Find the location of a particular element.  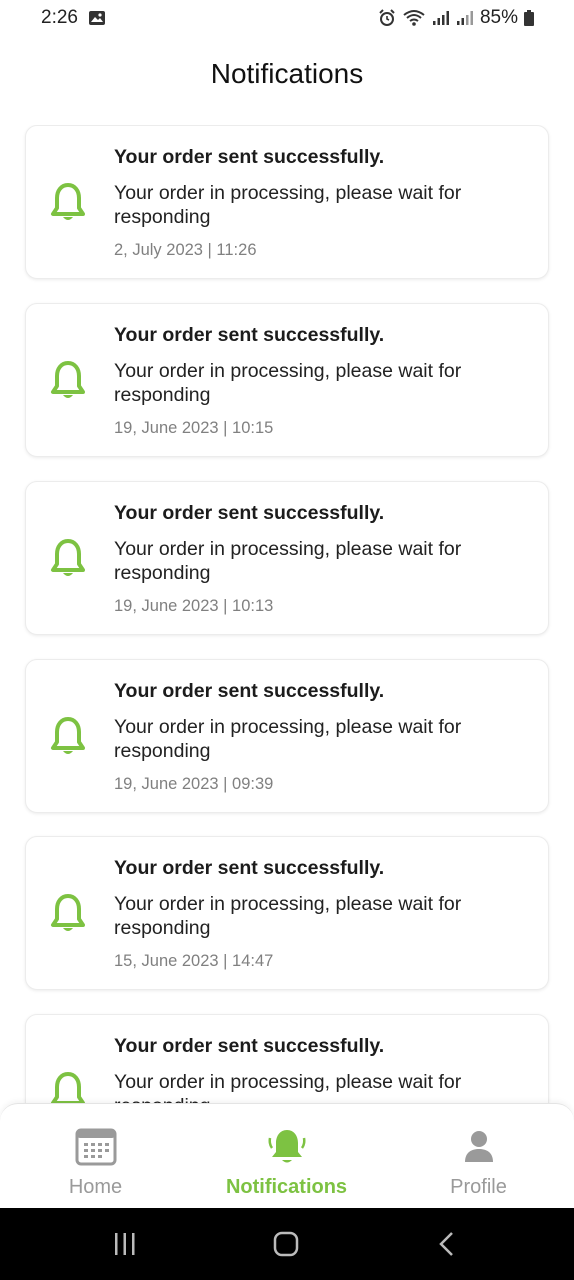

nav-label-profile: Profile is located at coordinates (478, 1187).